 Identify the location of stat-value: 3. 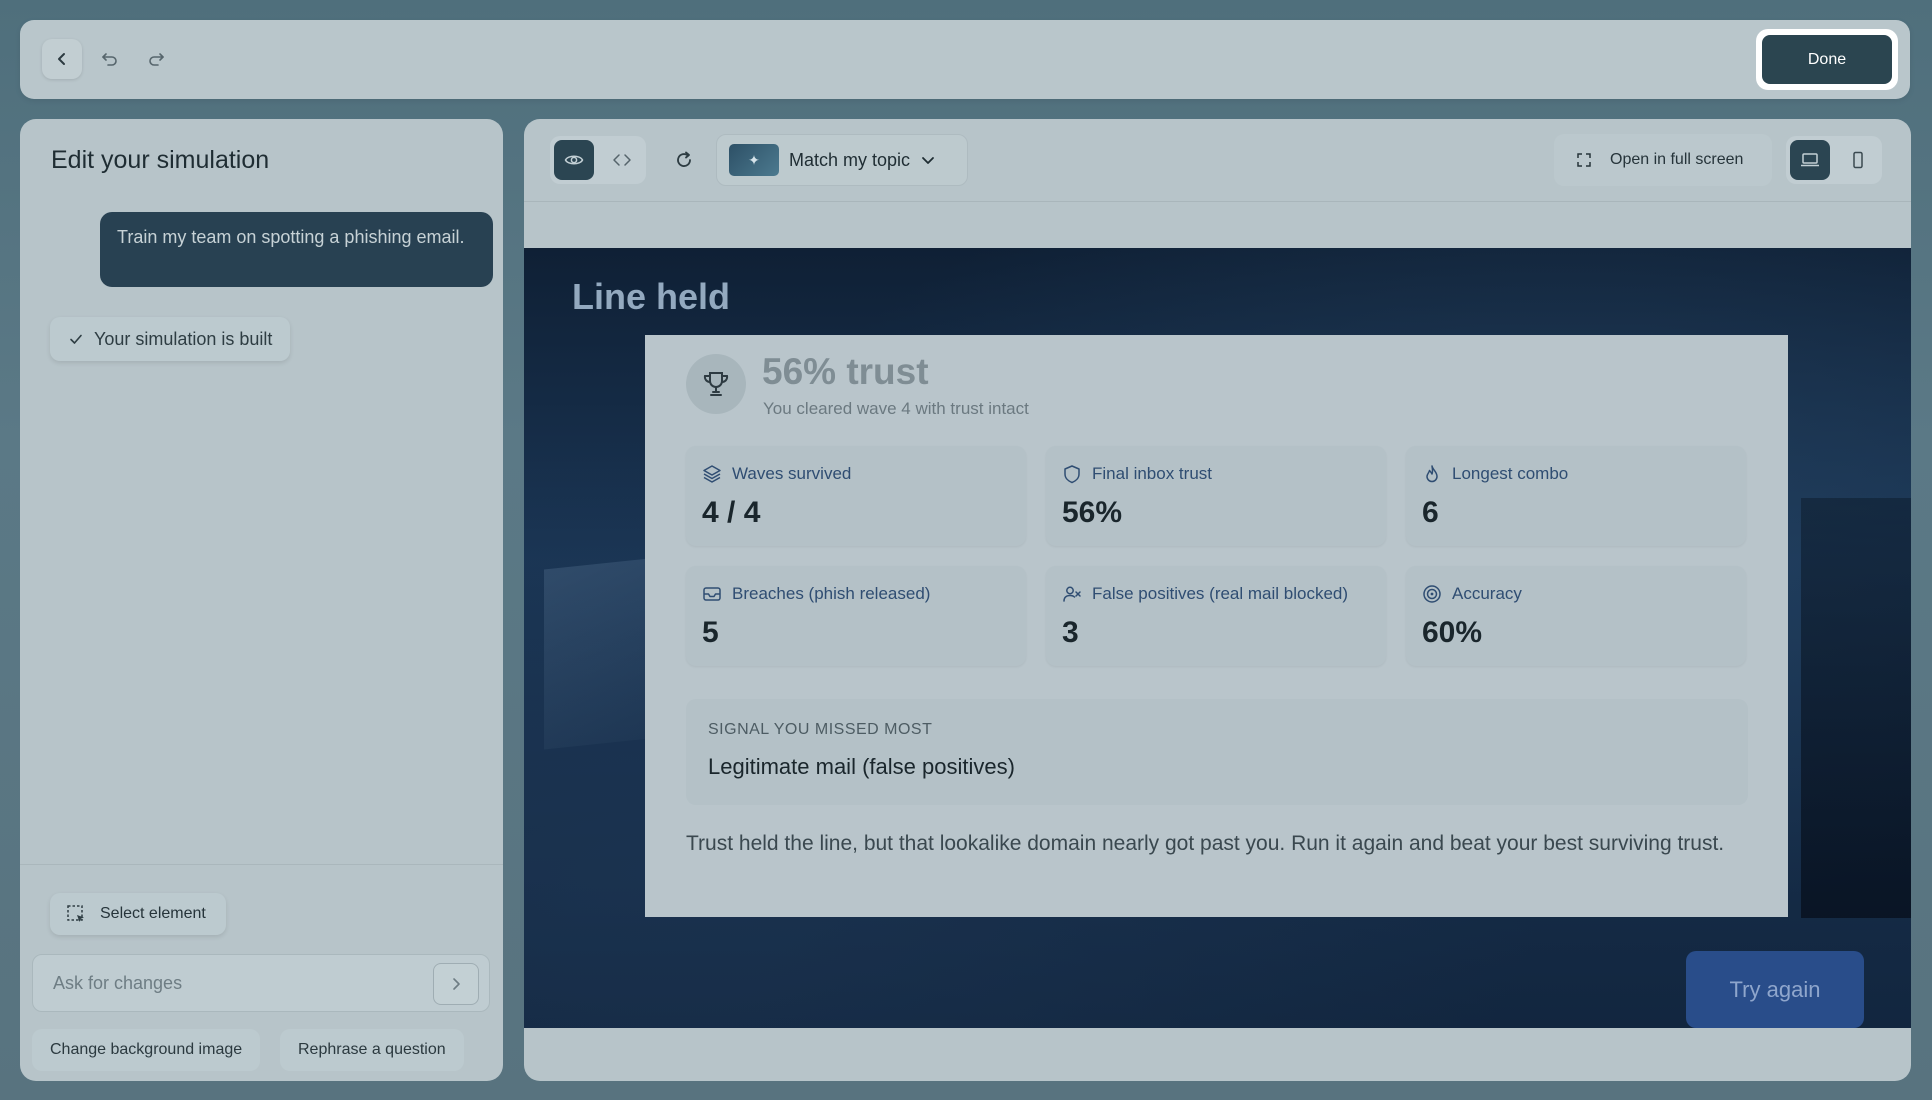
(1070, 632).